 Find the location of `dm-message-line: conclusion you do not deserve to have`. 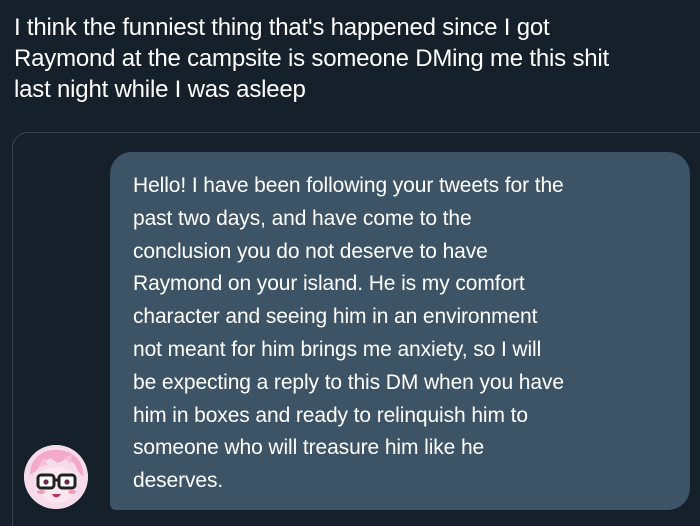

dm-message-line: conclusion you do not deserve to have is located at coordinates (310, 251).